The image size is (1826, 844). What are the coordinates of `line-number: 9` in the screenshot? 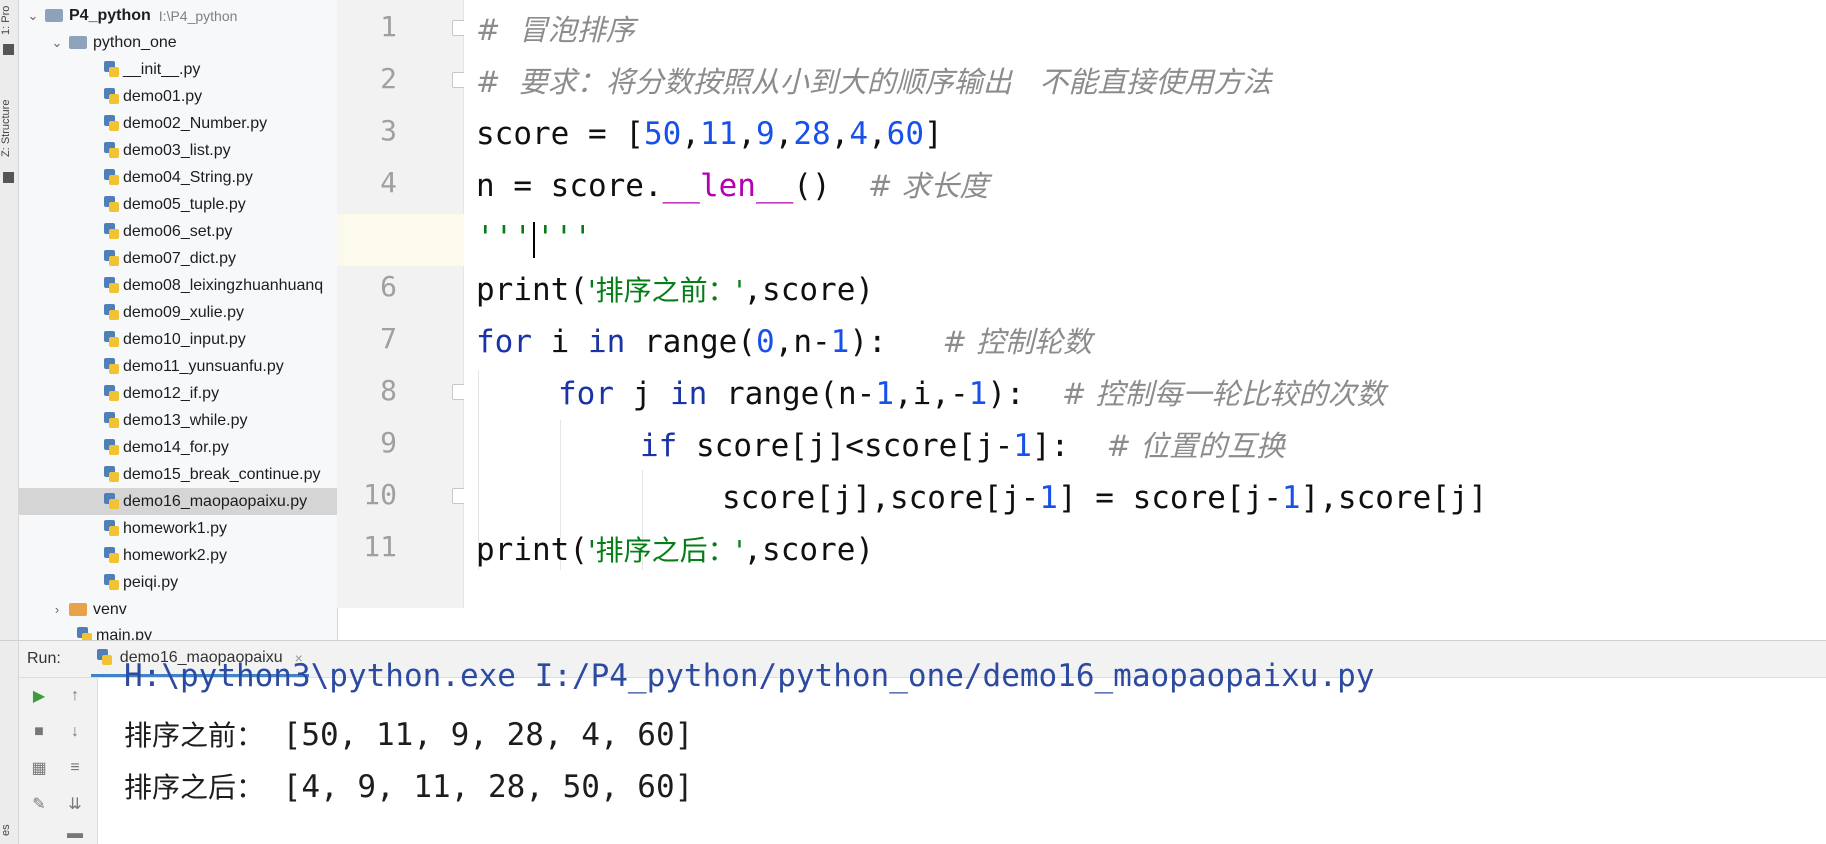 It's located at (388, 442).